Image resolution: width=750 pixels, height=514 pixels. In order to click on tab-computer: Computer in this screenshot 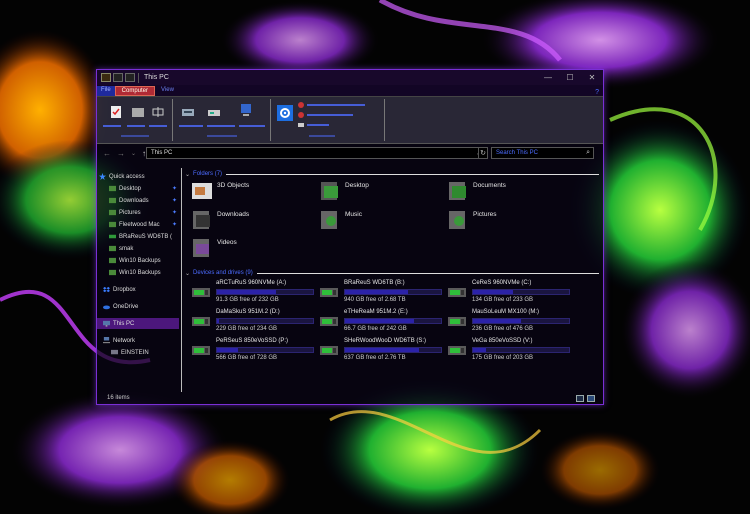, I will do `click(135, 91)`.